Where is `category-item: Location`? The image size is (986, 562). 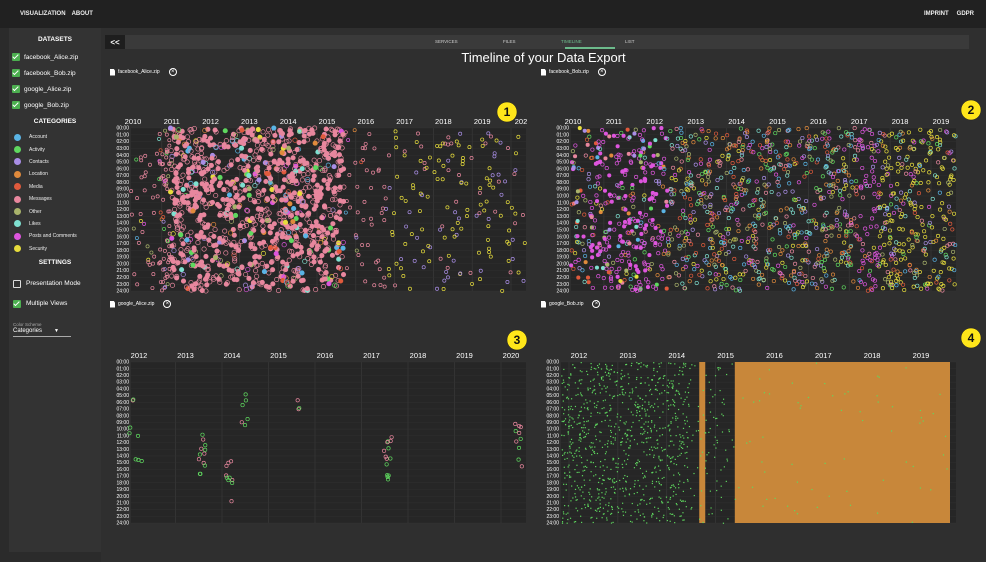 category-item: Location is located at coordinates (55, 174).